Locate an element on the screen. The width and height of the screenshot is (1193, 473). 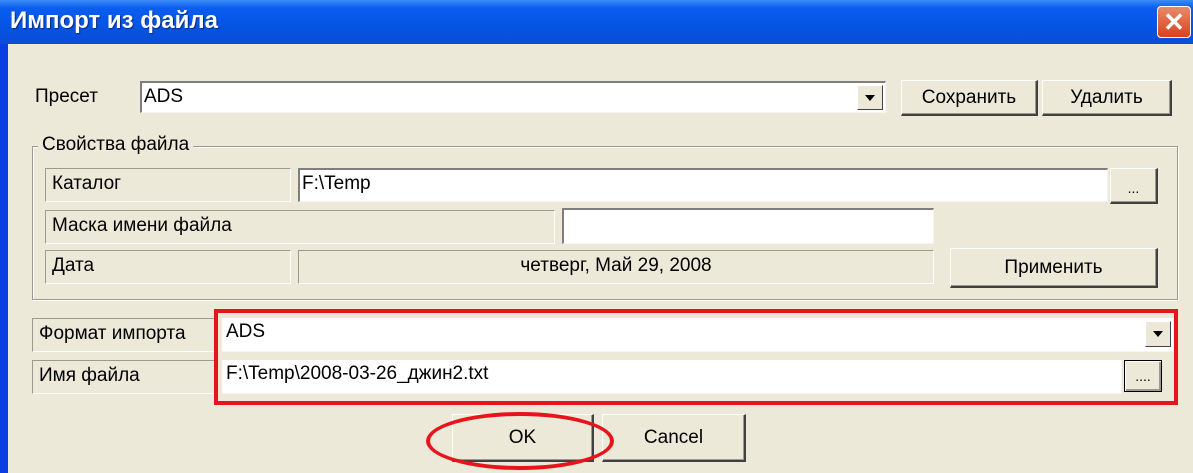
delete-preset-button: Удалить is located at coordinates (1107, 98).